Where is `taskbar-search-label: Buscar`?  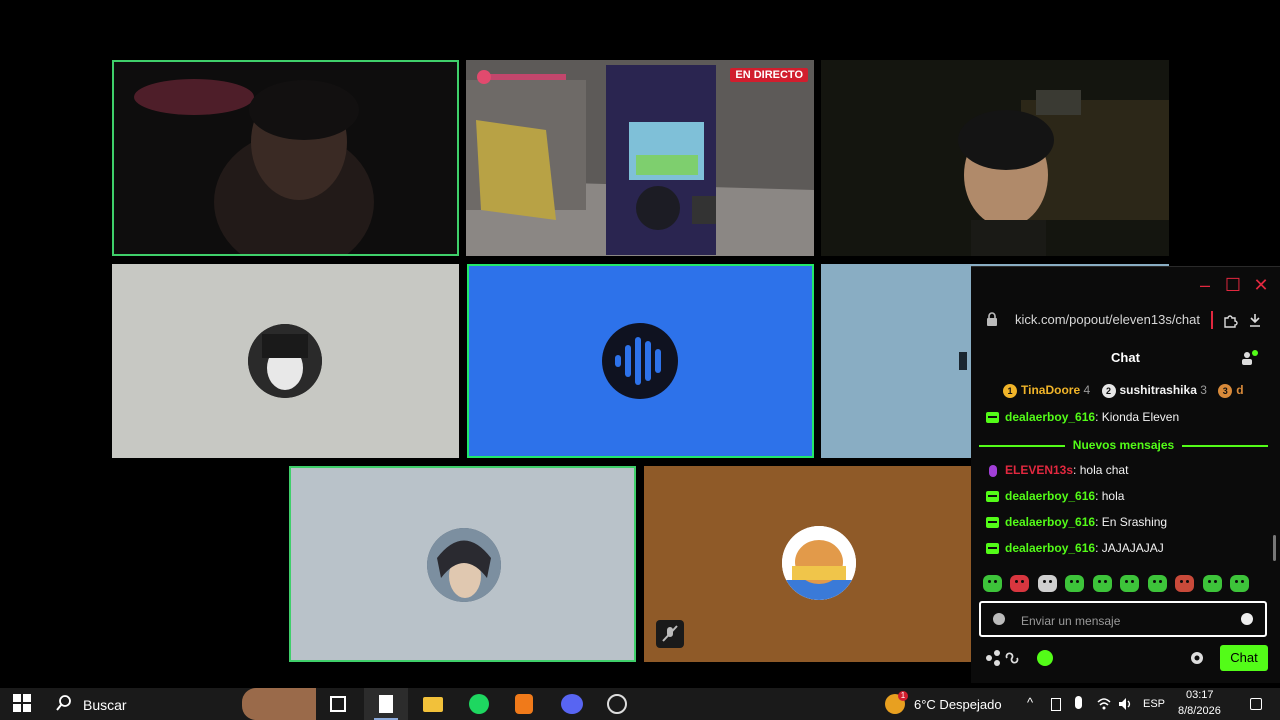
taskbar-search-label: Buscar is located at coordinates (105, 705).